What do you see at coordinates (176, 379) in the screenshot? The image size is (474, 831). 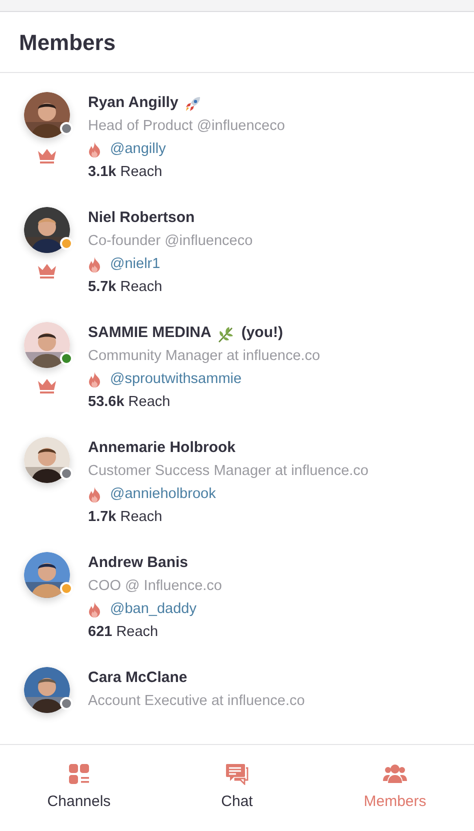 I see `social-handle-link: @sproutwithsammie` at bounding box center [176, 379].